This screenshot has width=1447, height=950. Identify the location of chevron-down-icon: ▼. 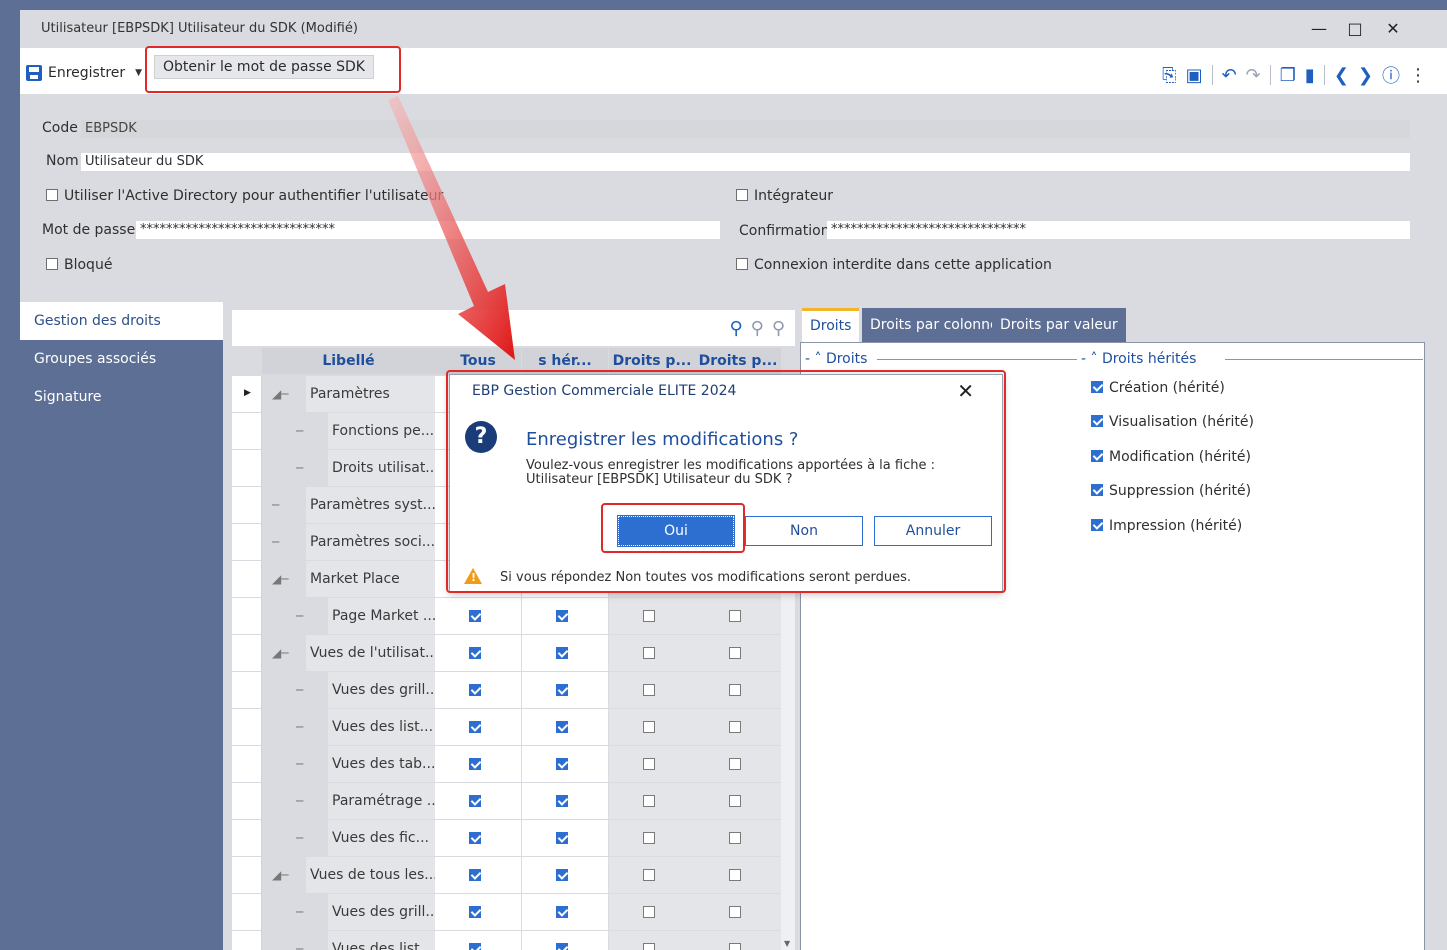
(138, 73).